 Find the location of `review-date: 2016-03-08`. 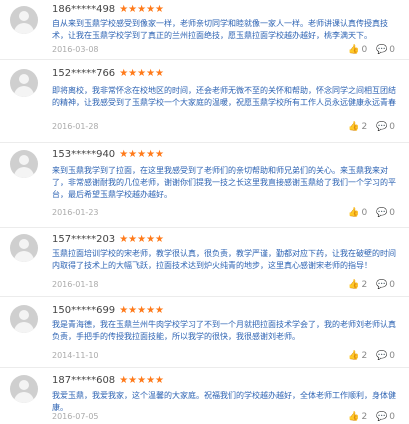

review-date: 2016-03-08 is located at coordinates (75, 49).